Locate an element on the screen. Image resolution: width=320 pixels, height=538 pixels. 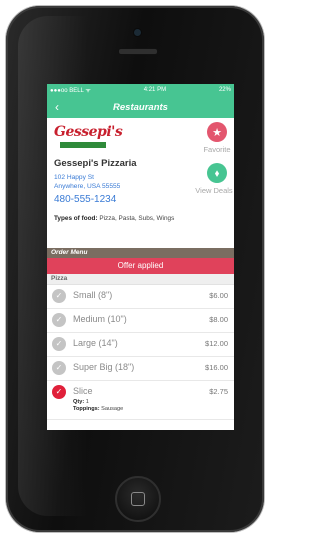
view-deals-label: View Deals is located at coordinates (211, 190).